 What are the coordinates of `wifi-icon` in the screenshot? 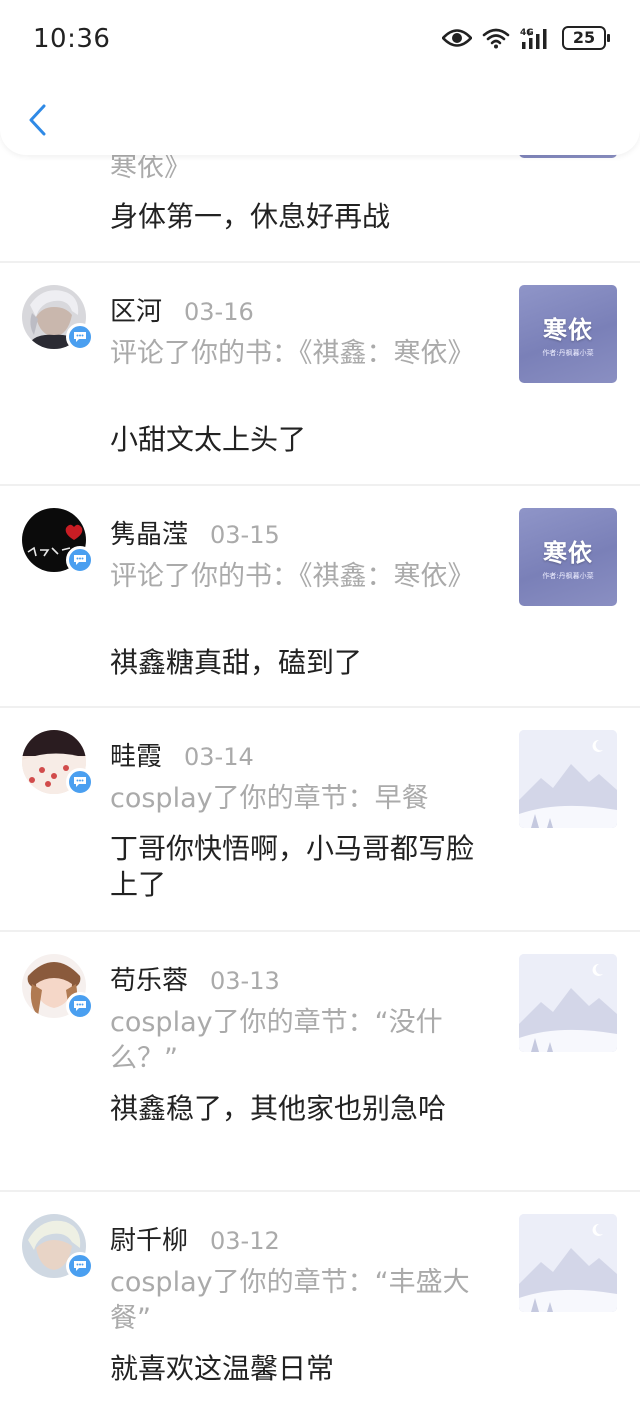 It's located at (496, 38).